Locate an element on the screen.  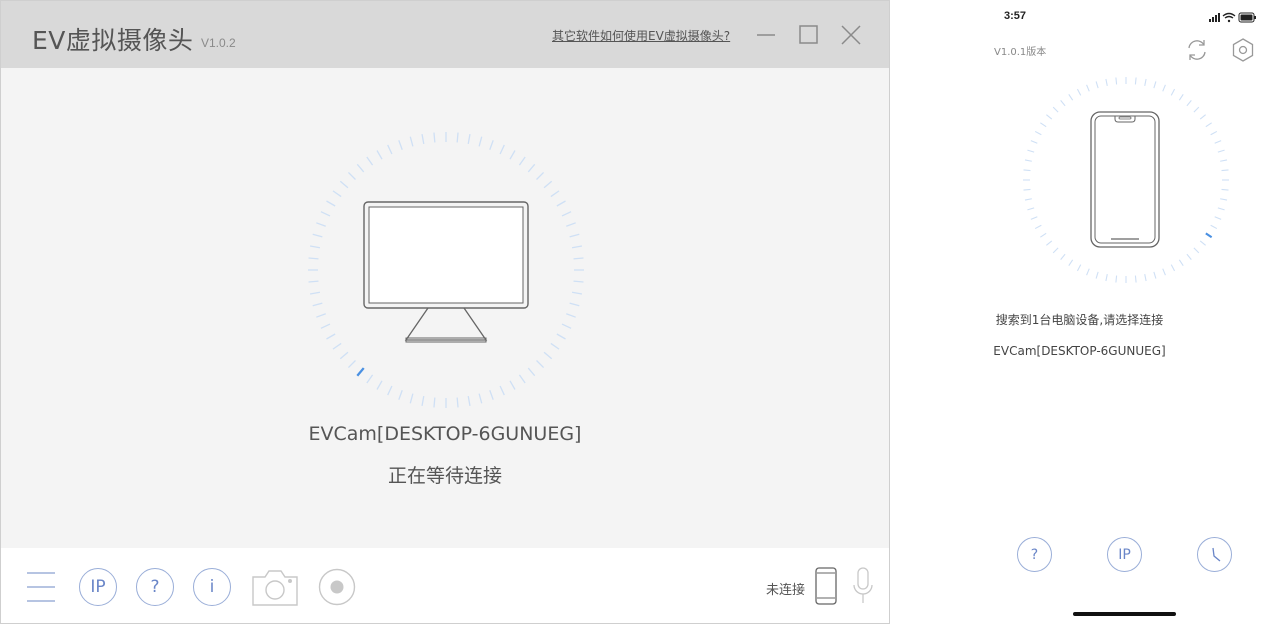
title-bar: EV虚拟摄像头 V1.0.2 其它软件如何使用EV虚拟摄像头? is located at coordinates (445, 34).